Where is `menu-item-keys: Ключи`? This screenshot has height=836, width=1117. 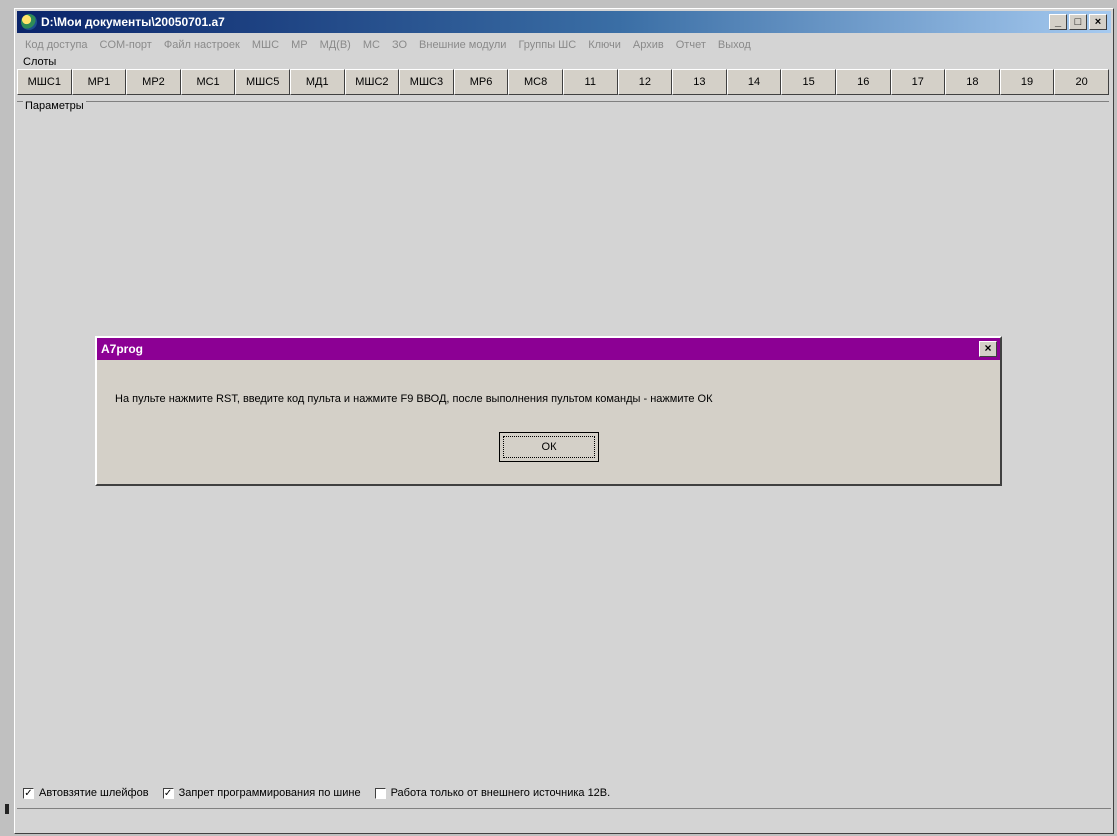
menu-item-keys: Ключи is located at coordinates (604, 45).